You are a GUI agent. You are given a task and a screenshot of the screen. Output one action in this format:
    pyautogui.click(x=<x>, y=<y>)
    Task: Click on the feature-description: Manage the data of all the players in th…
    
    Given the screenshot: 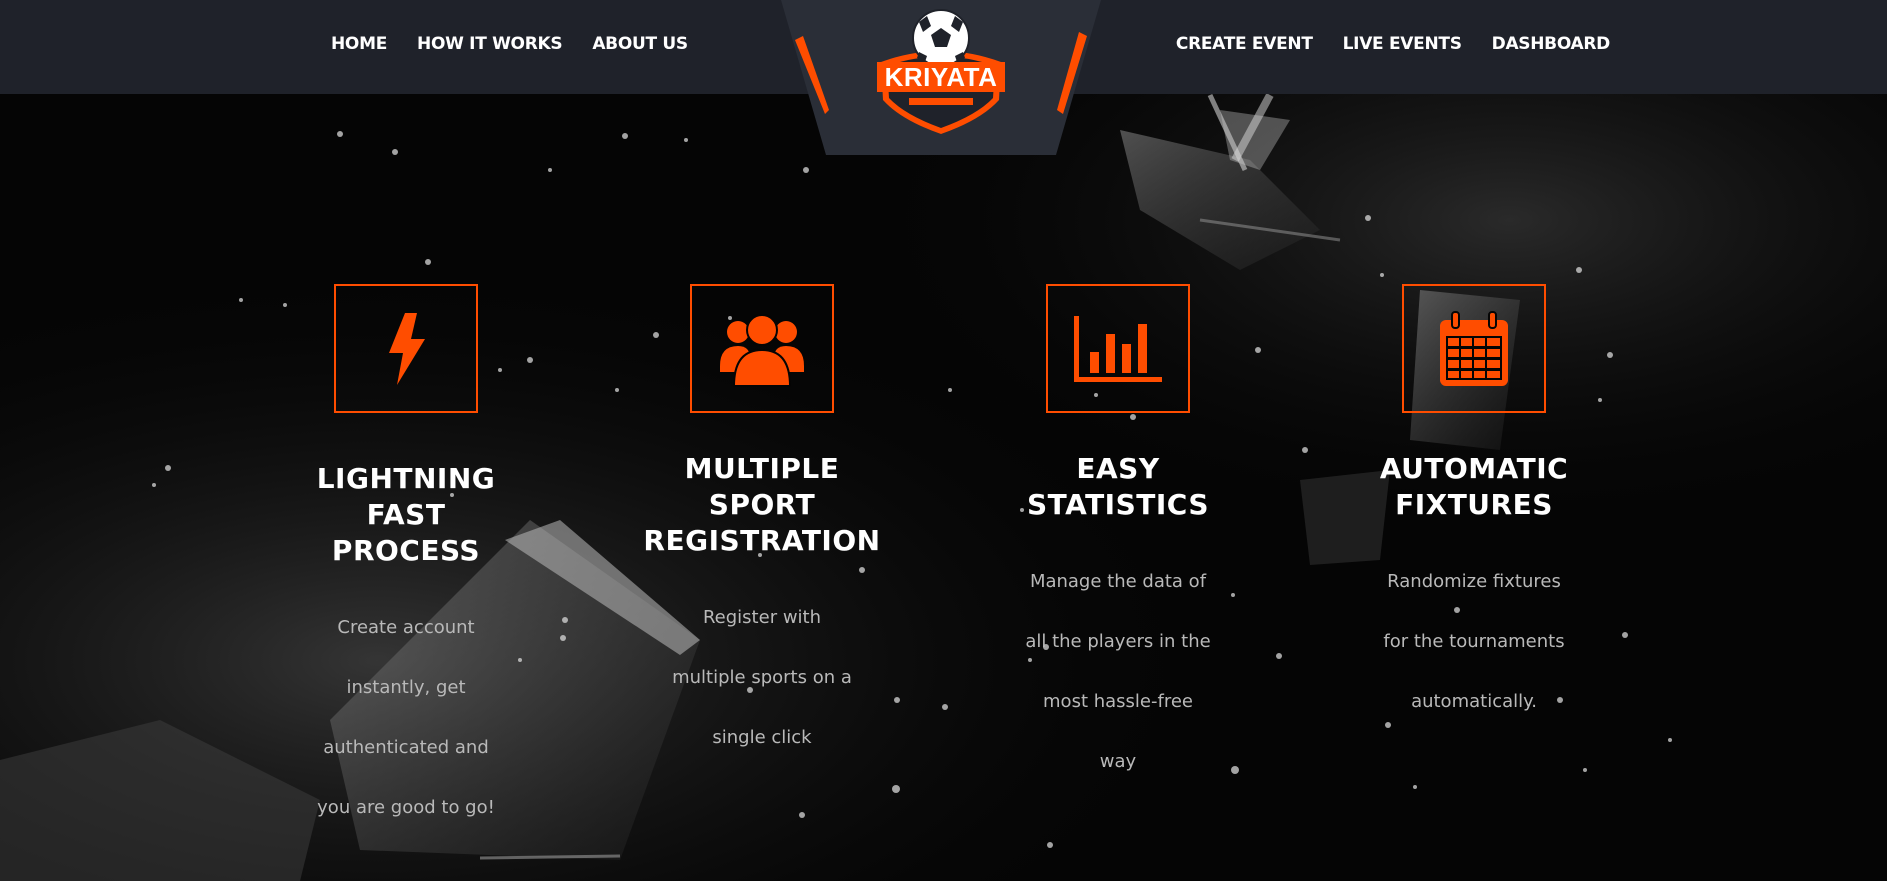 What is the action you would take?
    pyautogui.click(x=1118, y=672)
    